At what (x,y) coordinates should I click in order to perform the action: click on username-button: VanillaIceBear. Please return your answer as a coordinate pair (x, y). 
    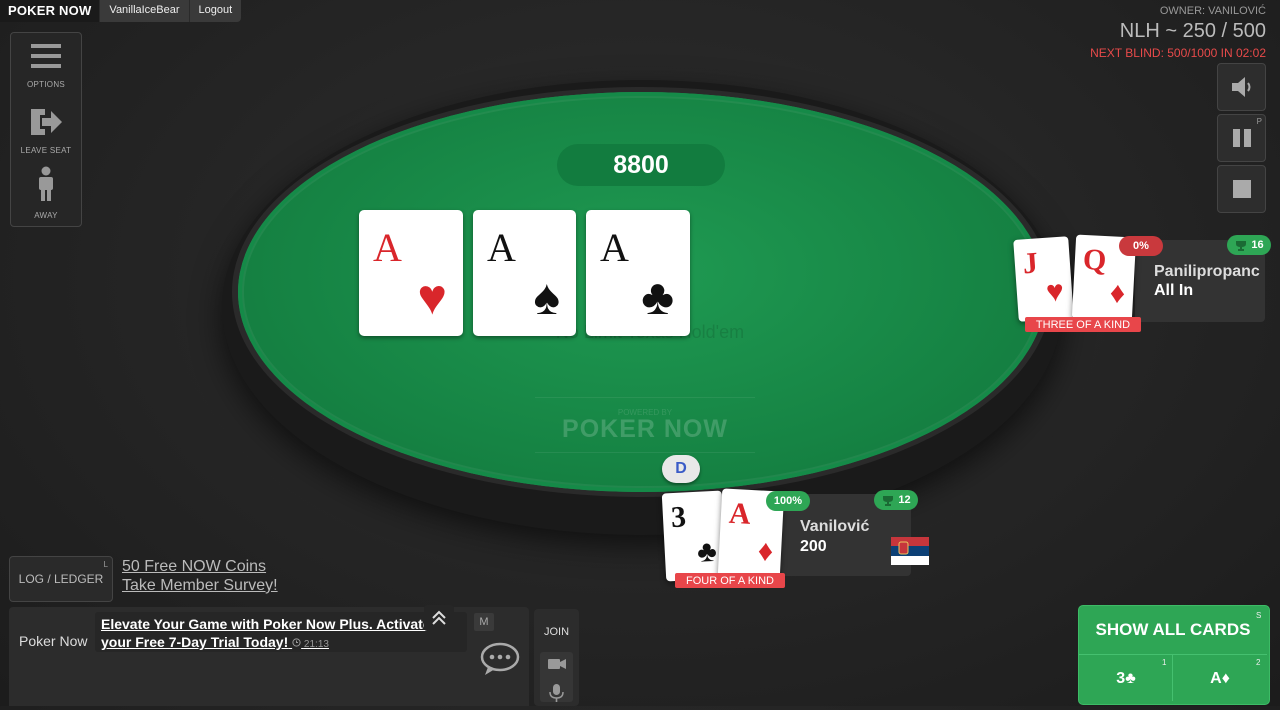
    Looking at the image, I should click on (144, 11).